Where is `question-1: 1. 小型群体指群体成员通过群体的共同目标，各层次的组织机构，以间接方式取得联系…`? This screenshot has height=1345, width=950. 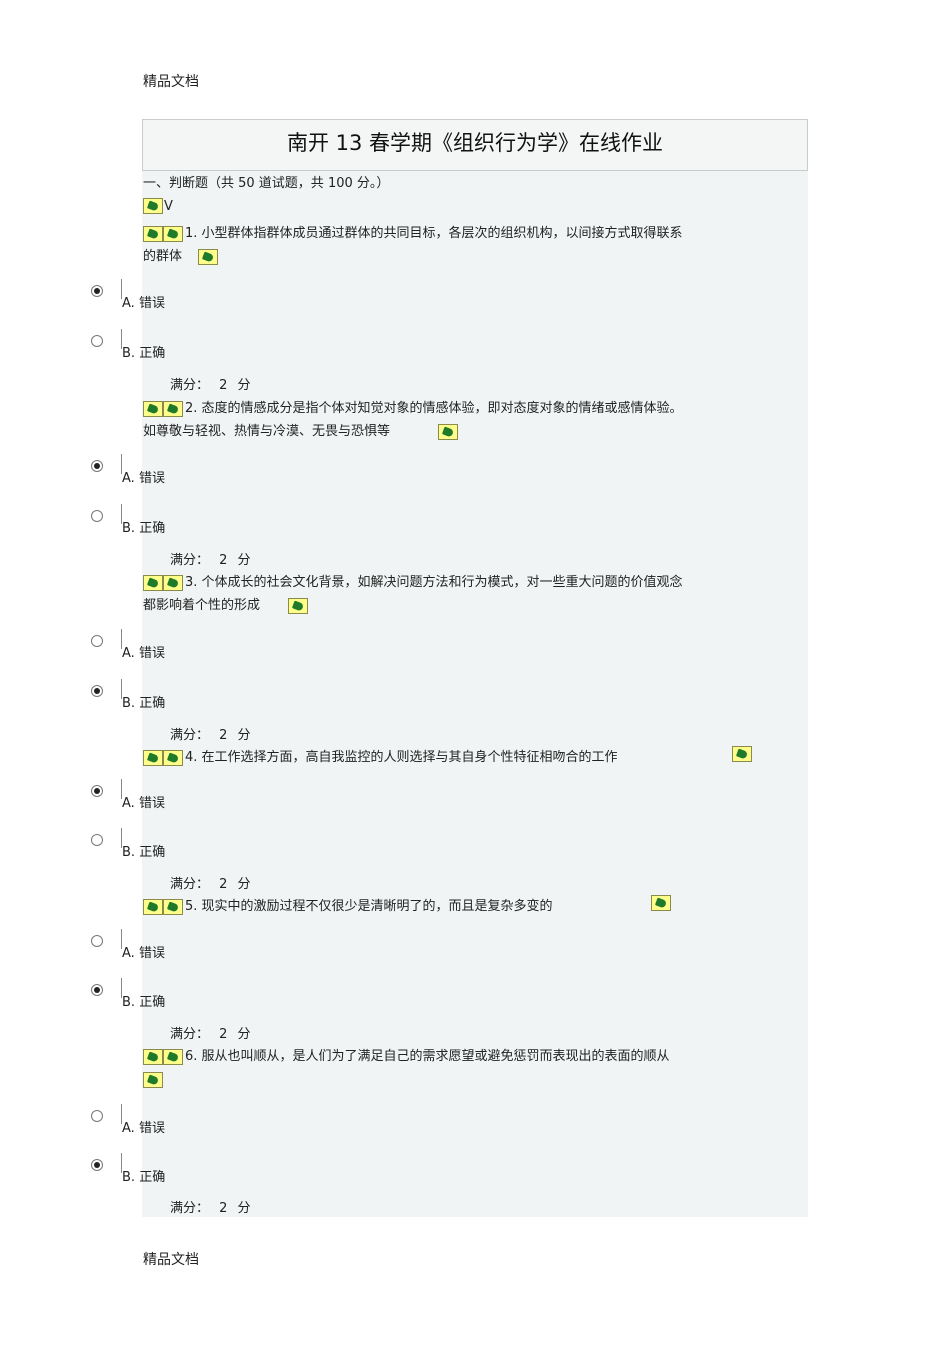 question-1: 1. 小型群体指群体成员通过群体的共同目标，各层次的组织机构，以间接方式取得联系… is located at coordinates (443, 245).